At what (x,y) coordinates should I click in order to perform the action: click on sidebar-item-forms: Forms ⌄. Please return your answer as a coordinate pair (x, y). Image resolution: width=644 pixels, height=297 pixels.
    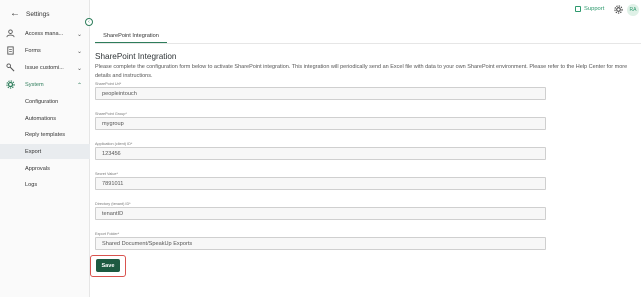
    Looking at the image, I should click on (45, 51).